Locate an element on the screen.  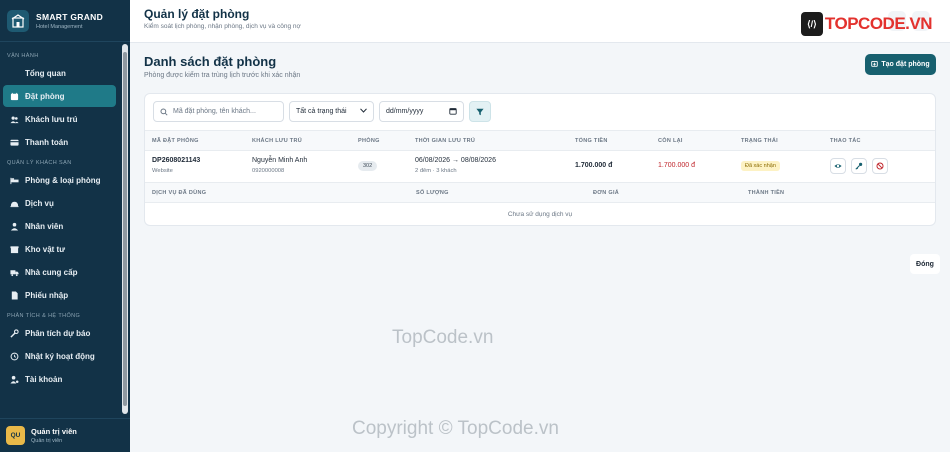
topcode-logo-text: TOPCODE.VN is located at coordinates (878, 23).